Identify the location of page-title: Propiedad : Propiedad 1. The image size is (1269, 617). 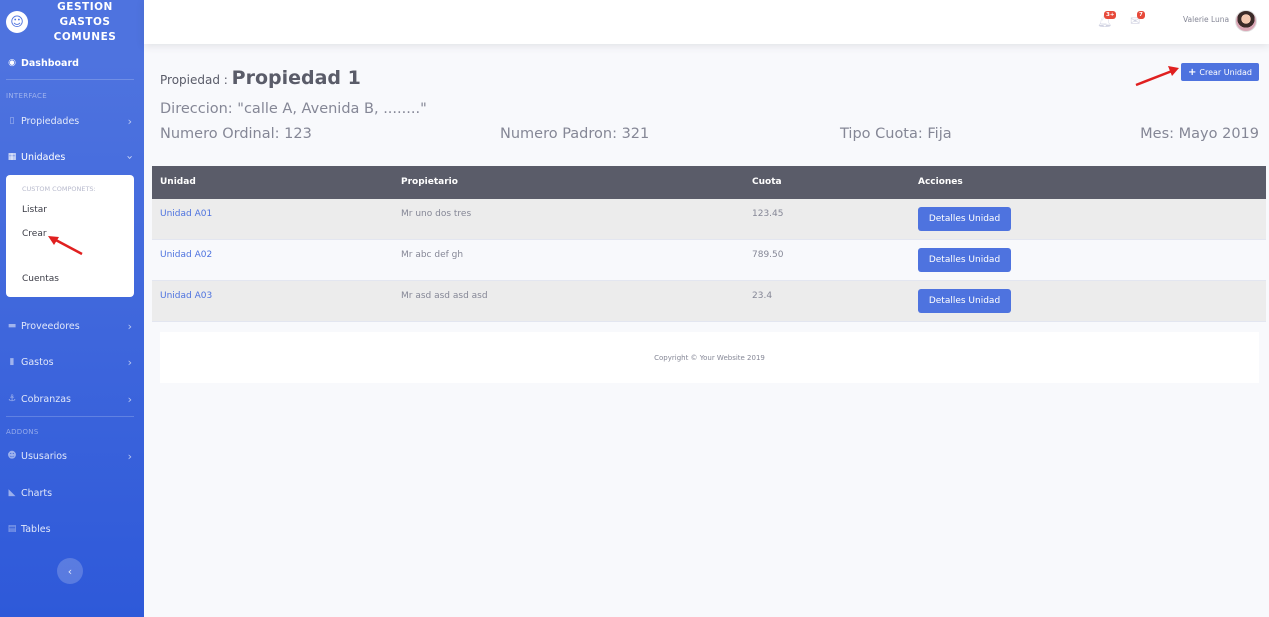
(260, 78).